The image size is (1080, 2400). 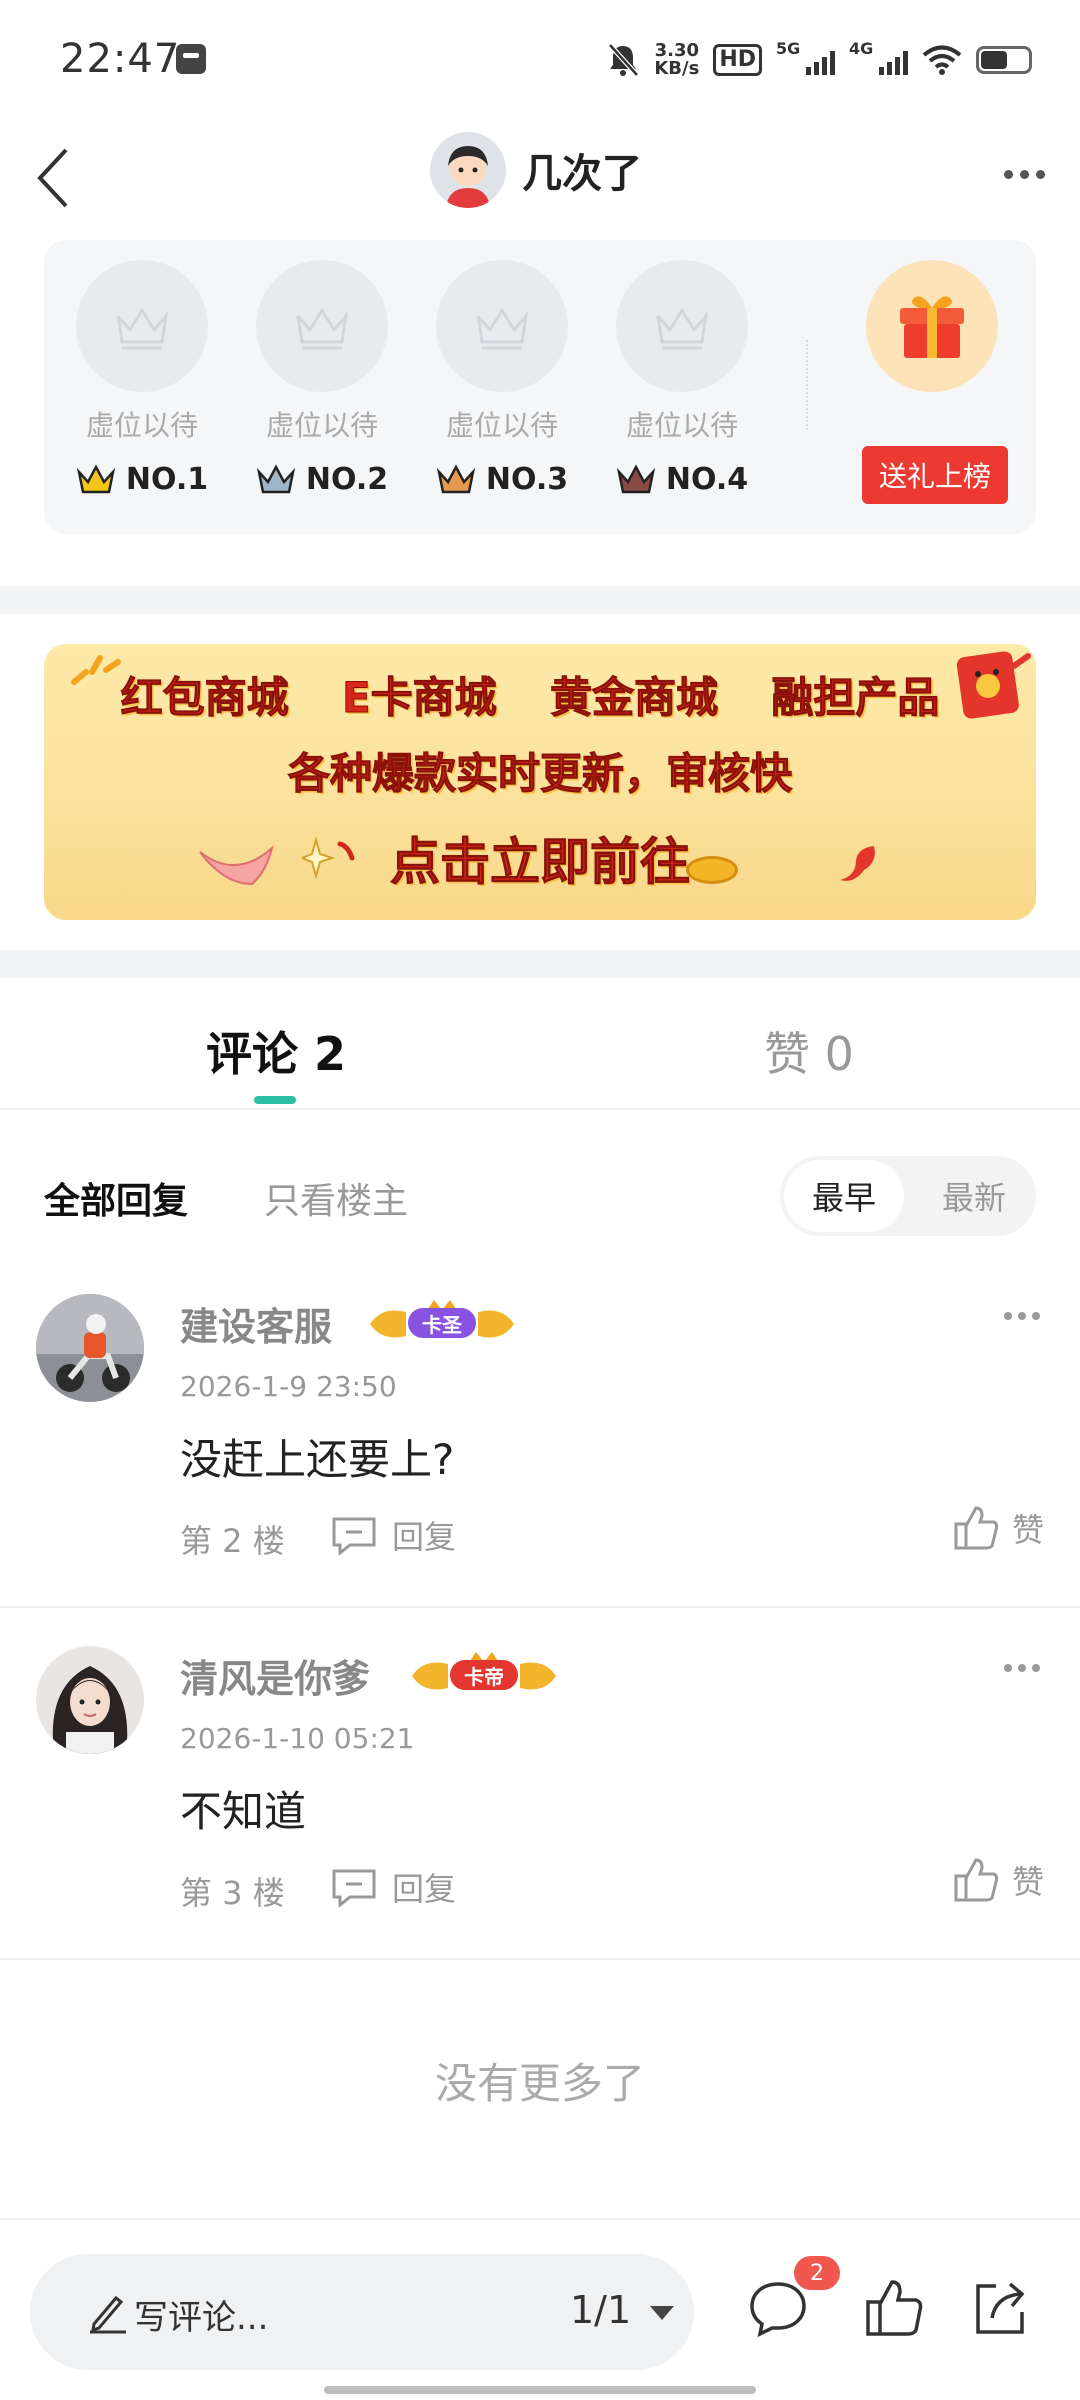 What do you see at coordinates (878, 57) in the screenshot?
I see `signal-4g-icon: 4G` at bounding box center [878, 57].